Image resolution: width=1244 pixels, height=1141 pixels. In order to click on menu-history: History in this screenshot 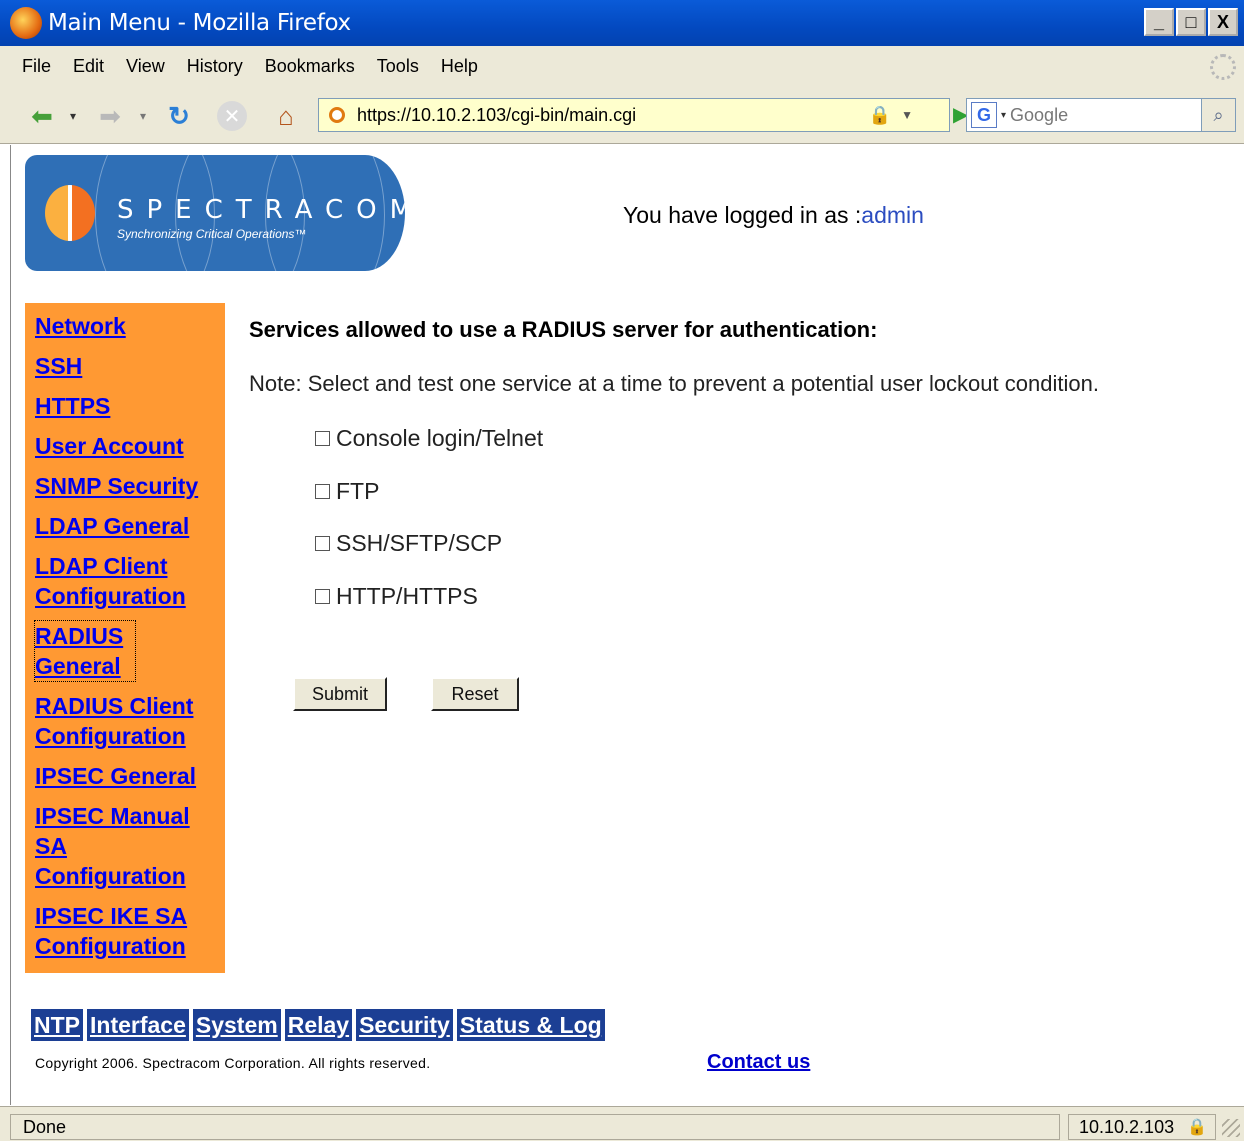, I will do `click(215, 66)`.